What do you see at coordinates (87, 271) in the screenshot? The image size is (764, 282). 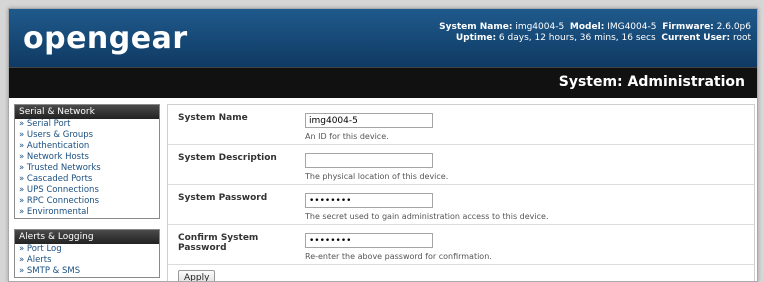 I see `sidebar-item-smtp-sms: » SMTP & SMS` at bounding box center [87, 271].